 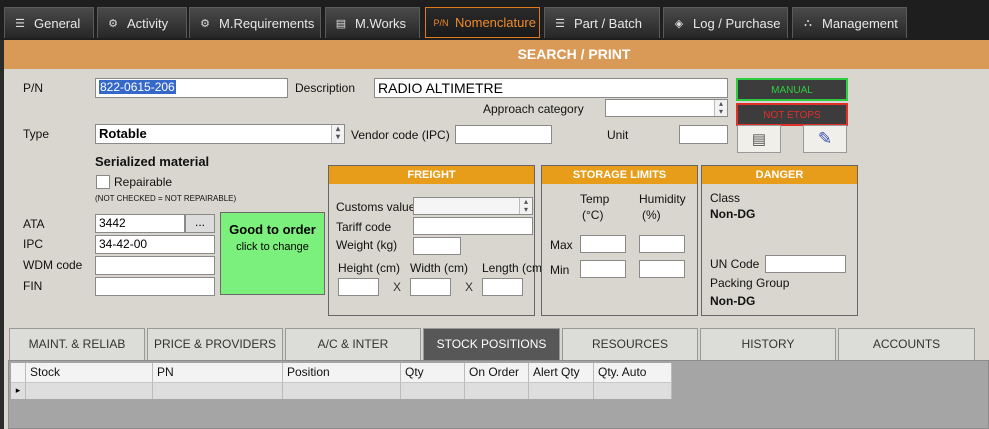 What do you see at coordinates (750, 283) in the screenshot?
I see `packing-group-label: Packing Group` at bounding box center [750, 283].